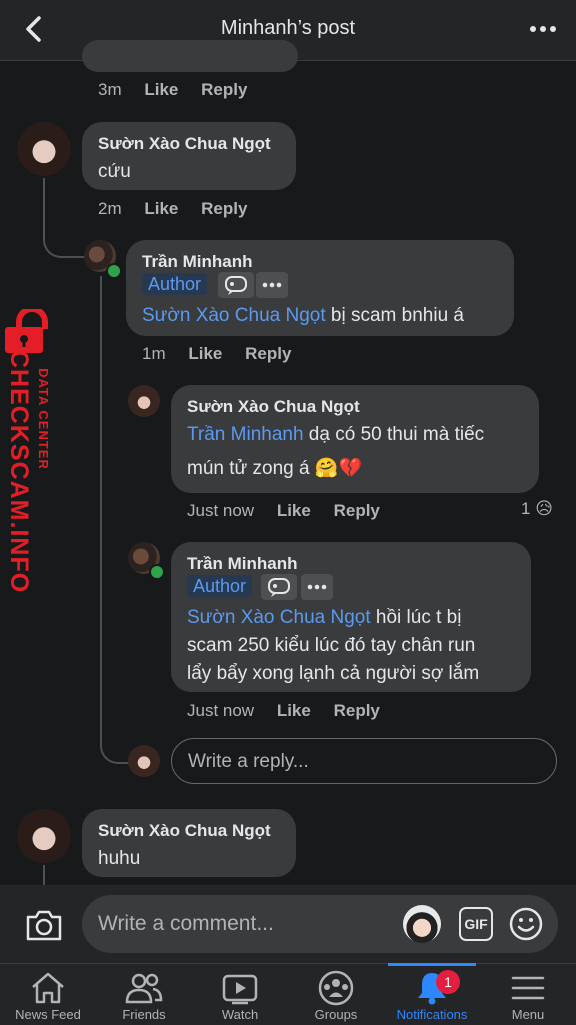 This screenshot has height=1025, width=576. What do you see at coordinates (526, 924) in the screenshot?
I see `emoji-icon` at bounding box center [526, 924].